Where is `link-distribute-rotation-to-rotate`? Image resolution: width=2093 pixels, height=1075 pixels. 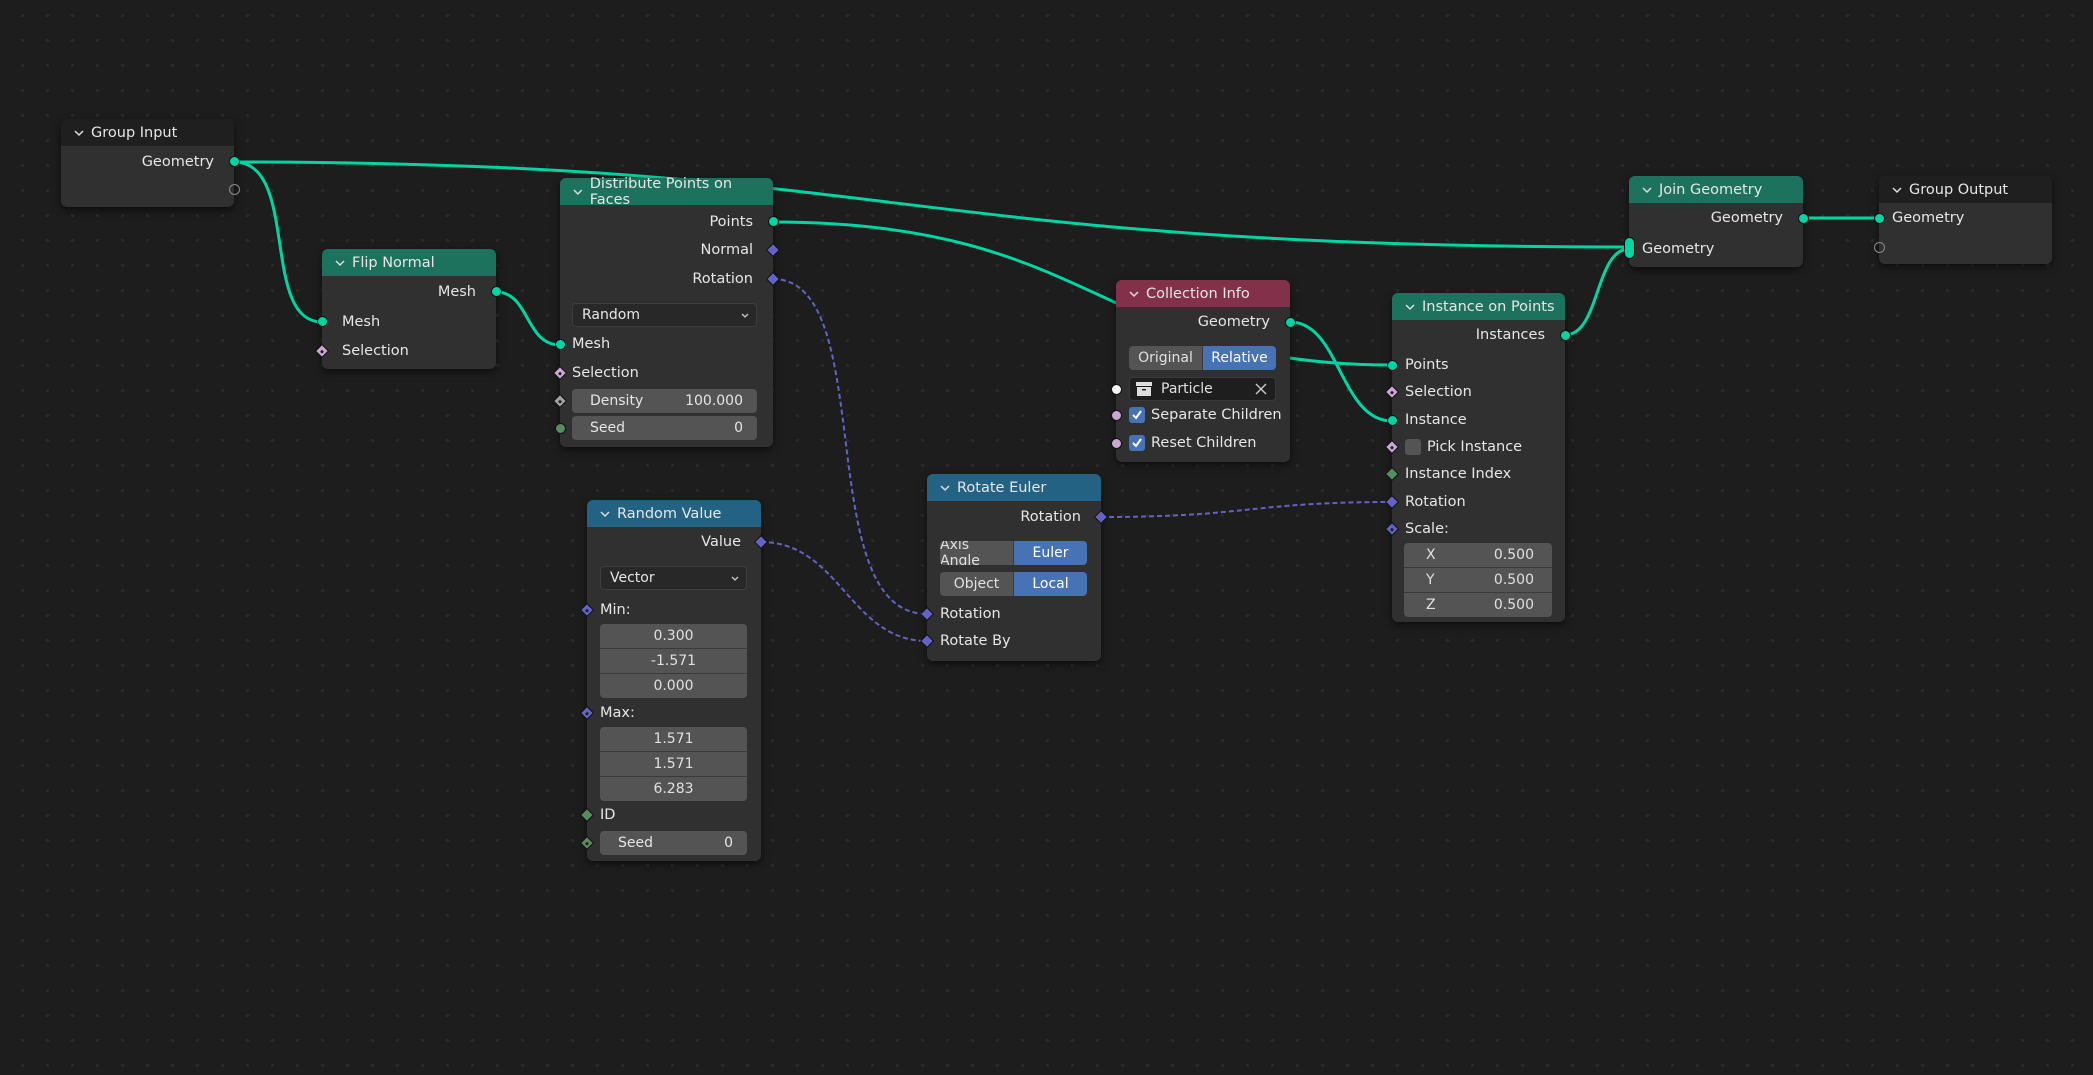
link-distribute-rotation-to-rotate is located at coordinates (850, 446).